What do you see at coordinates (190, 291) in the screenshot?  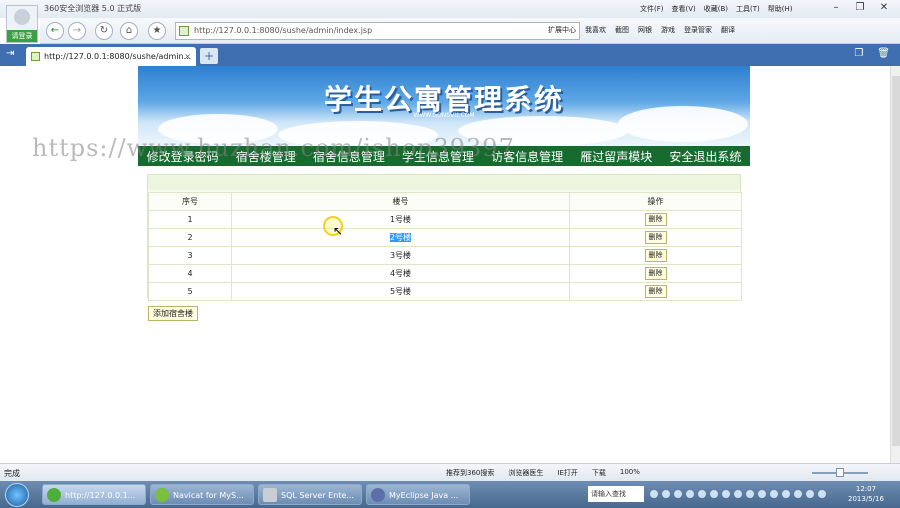 I see `cell-no: 5` at bounding box center [190, 291].